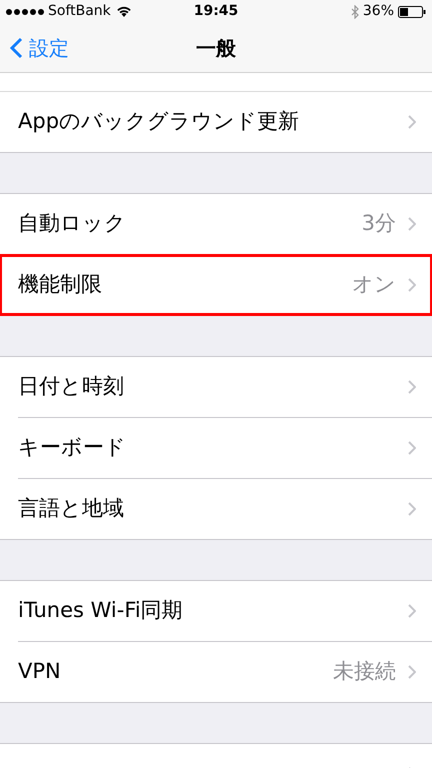 This screenshot has width=432, height=768. I want to click on wifi-icon, so click(123, 11).